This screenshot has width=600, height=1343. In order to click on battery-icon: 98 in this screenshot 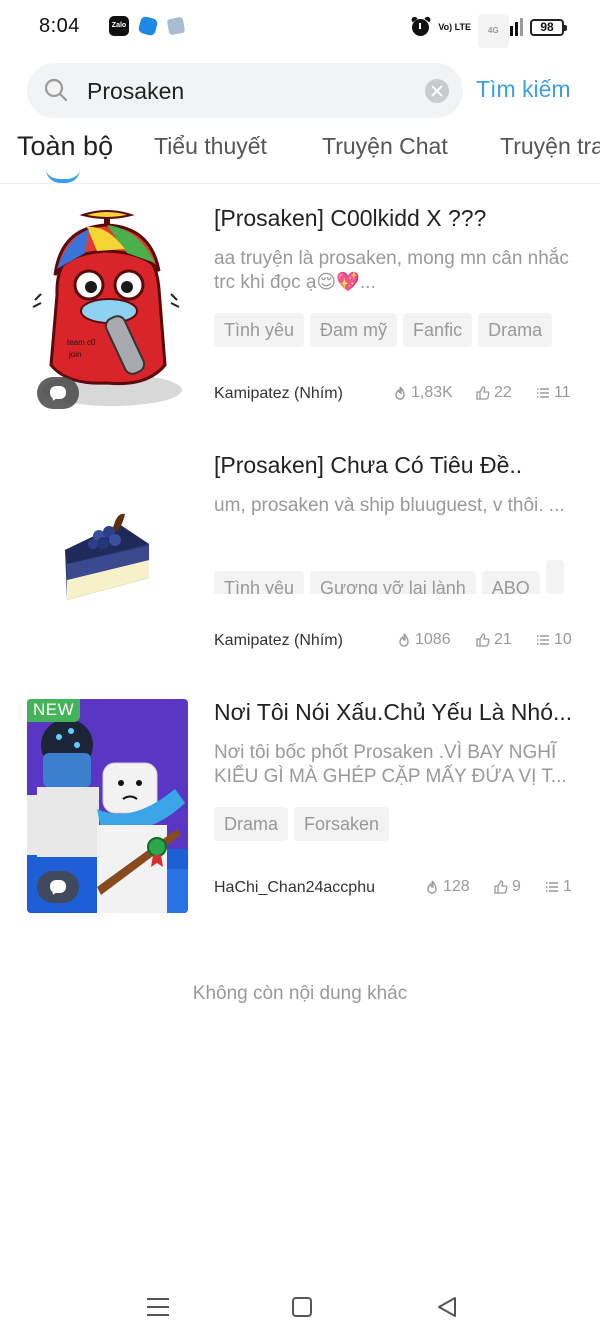, I will do `click(548, 27)`.